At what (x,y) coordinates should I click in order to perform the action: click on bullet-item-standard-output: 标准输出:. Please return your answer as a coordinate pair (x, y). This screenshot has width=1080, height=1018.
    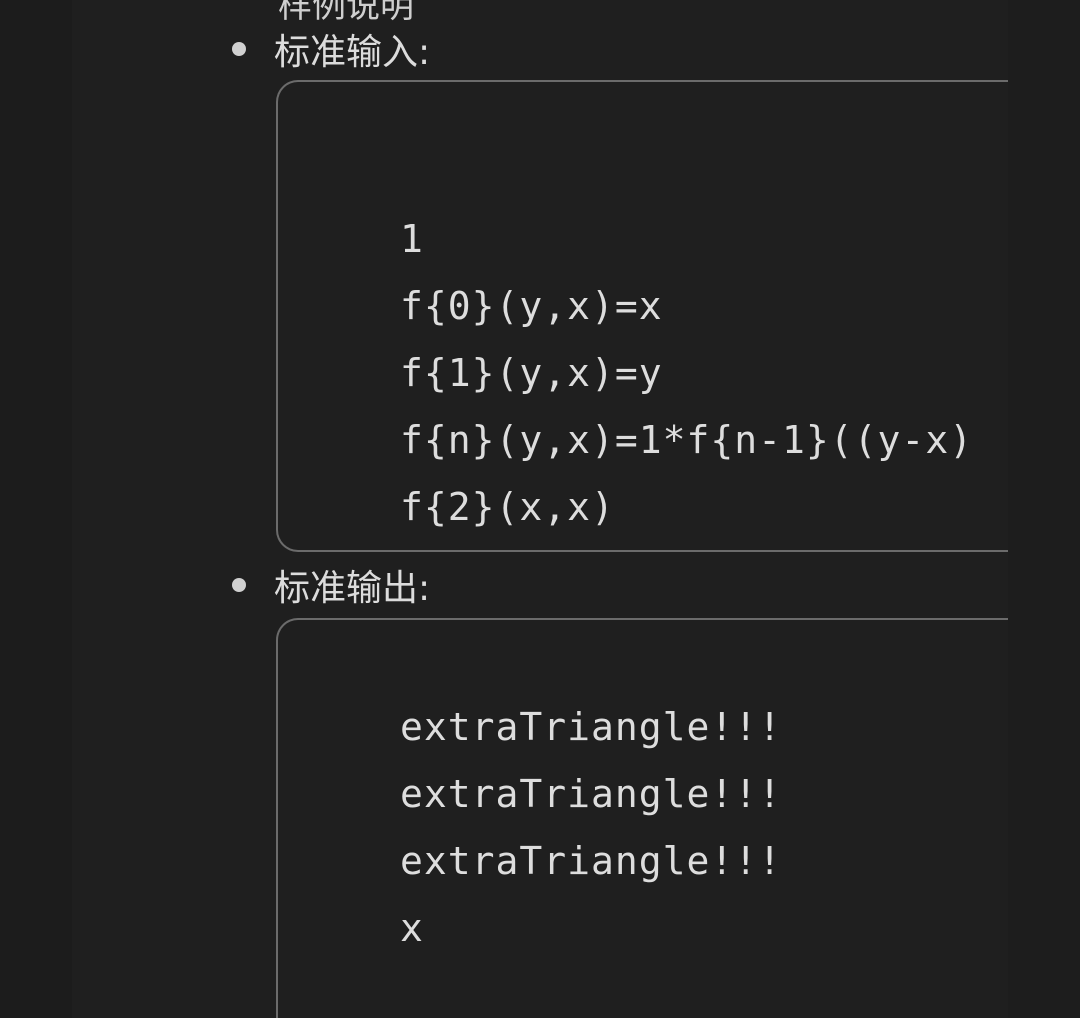
    Looking at the image, I should click on (331, 585).